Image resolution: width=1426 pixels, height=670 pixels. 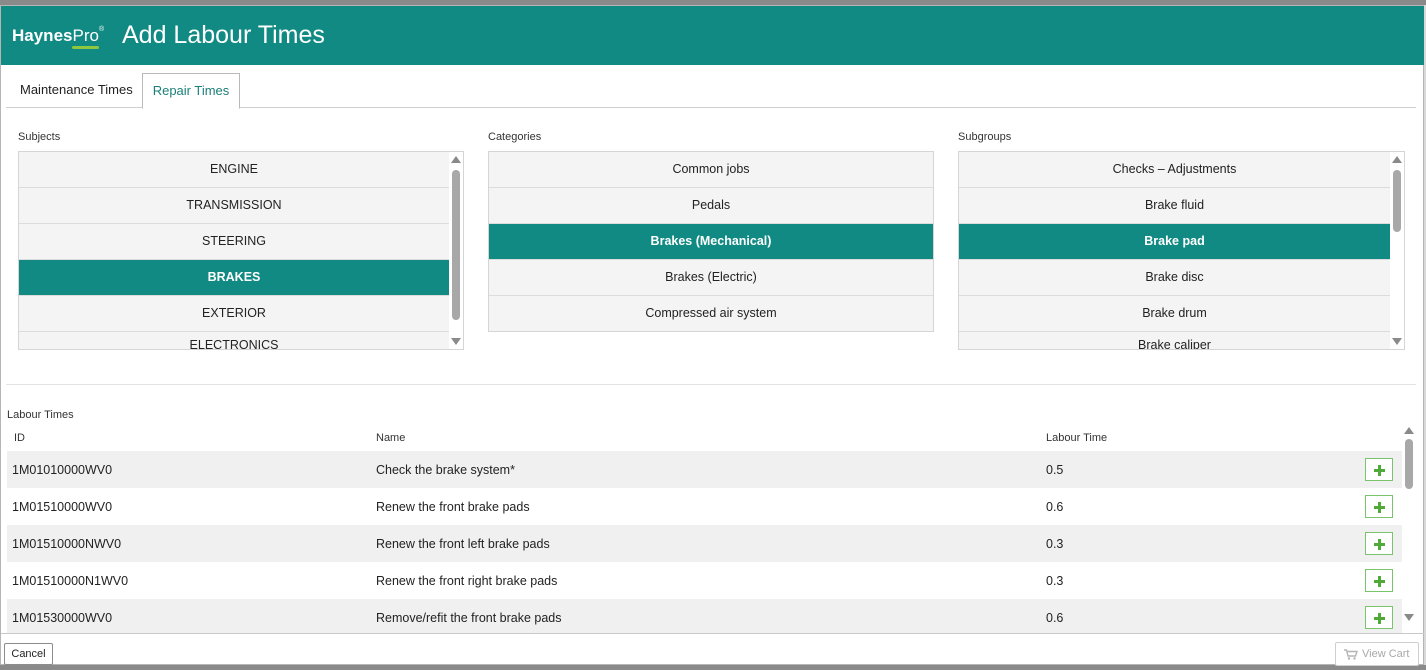 What do you see at coordinates (223, 35) in the screenshot?
I see `dialog-title: Add Labour Times` at bounding box center [223, 35].